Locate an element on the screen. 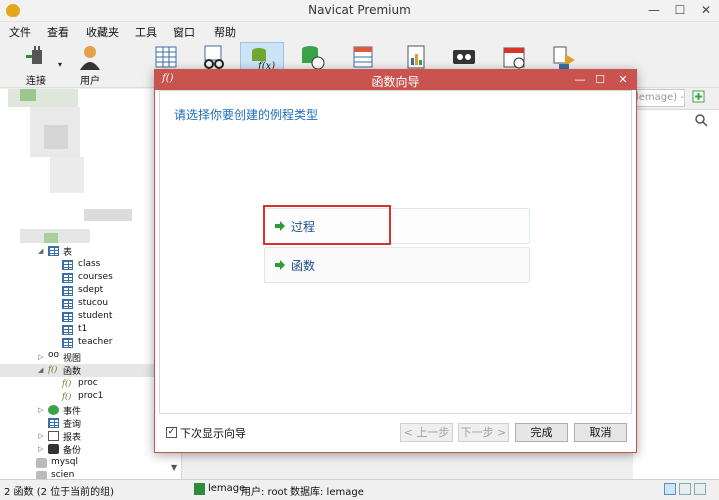  backups-label: 备份 is located at coordinates (72, 451).